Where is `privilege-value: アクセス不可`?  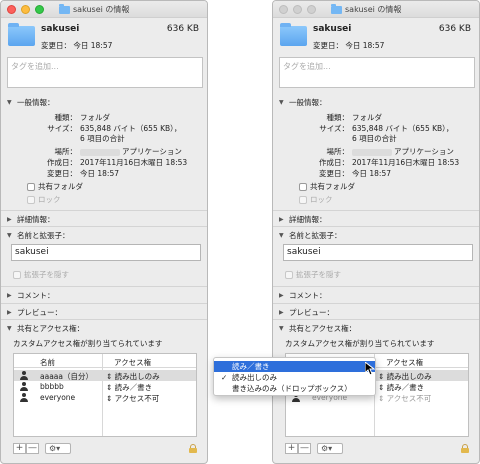 privilege-value: アクセス不可 is located at coordinates (409, 398).